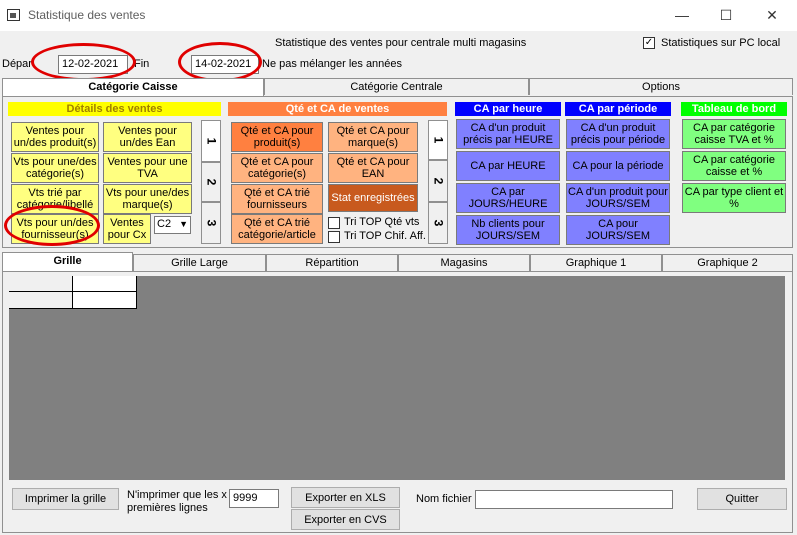 This screenshot has height=535, width=797. I want to click on tableau-header: Tableau de bord, so click(734, 109).